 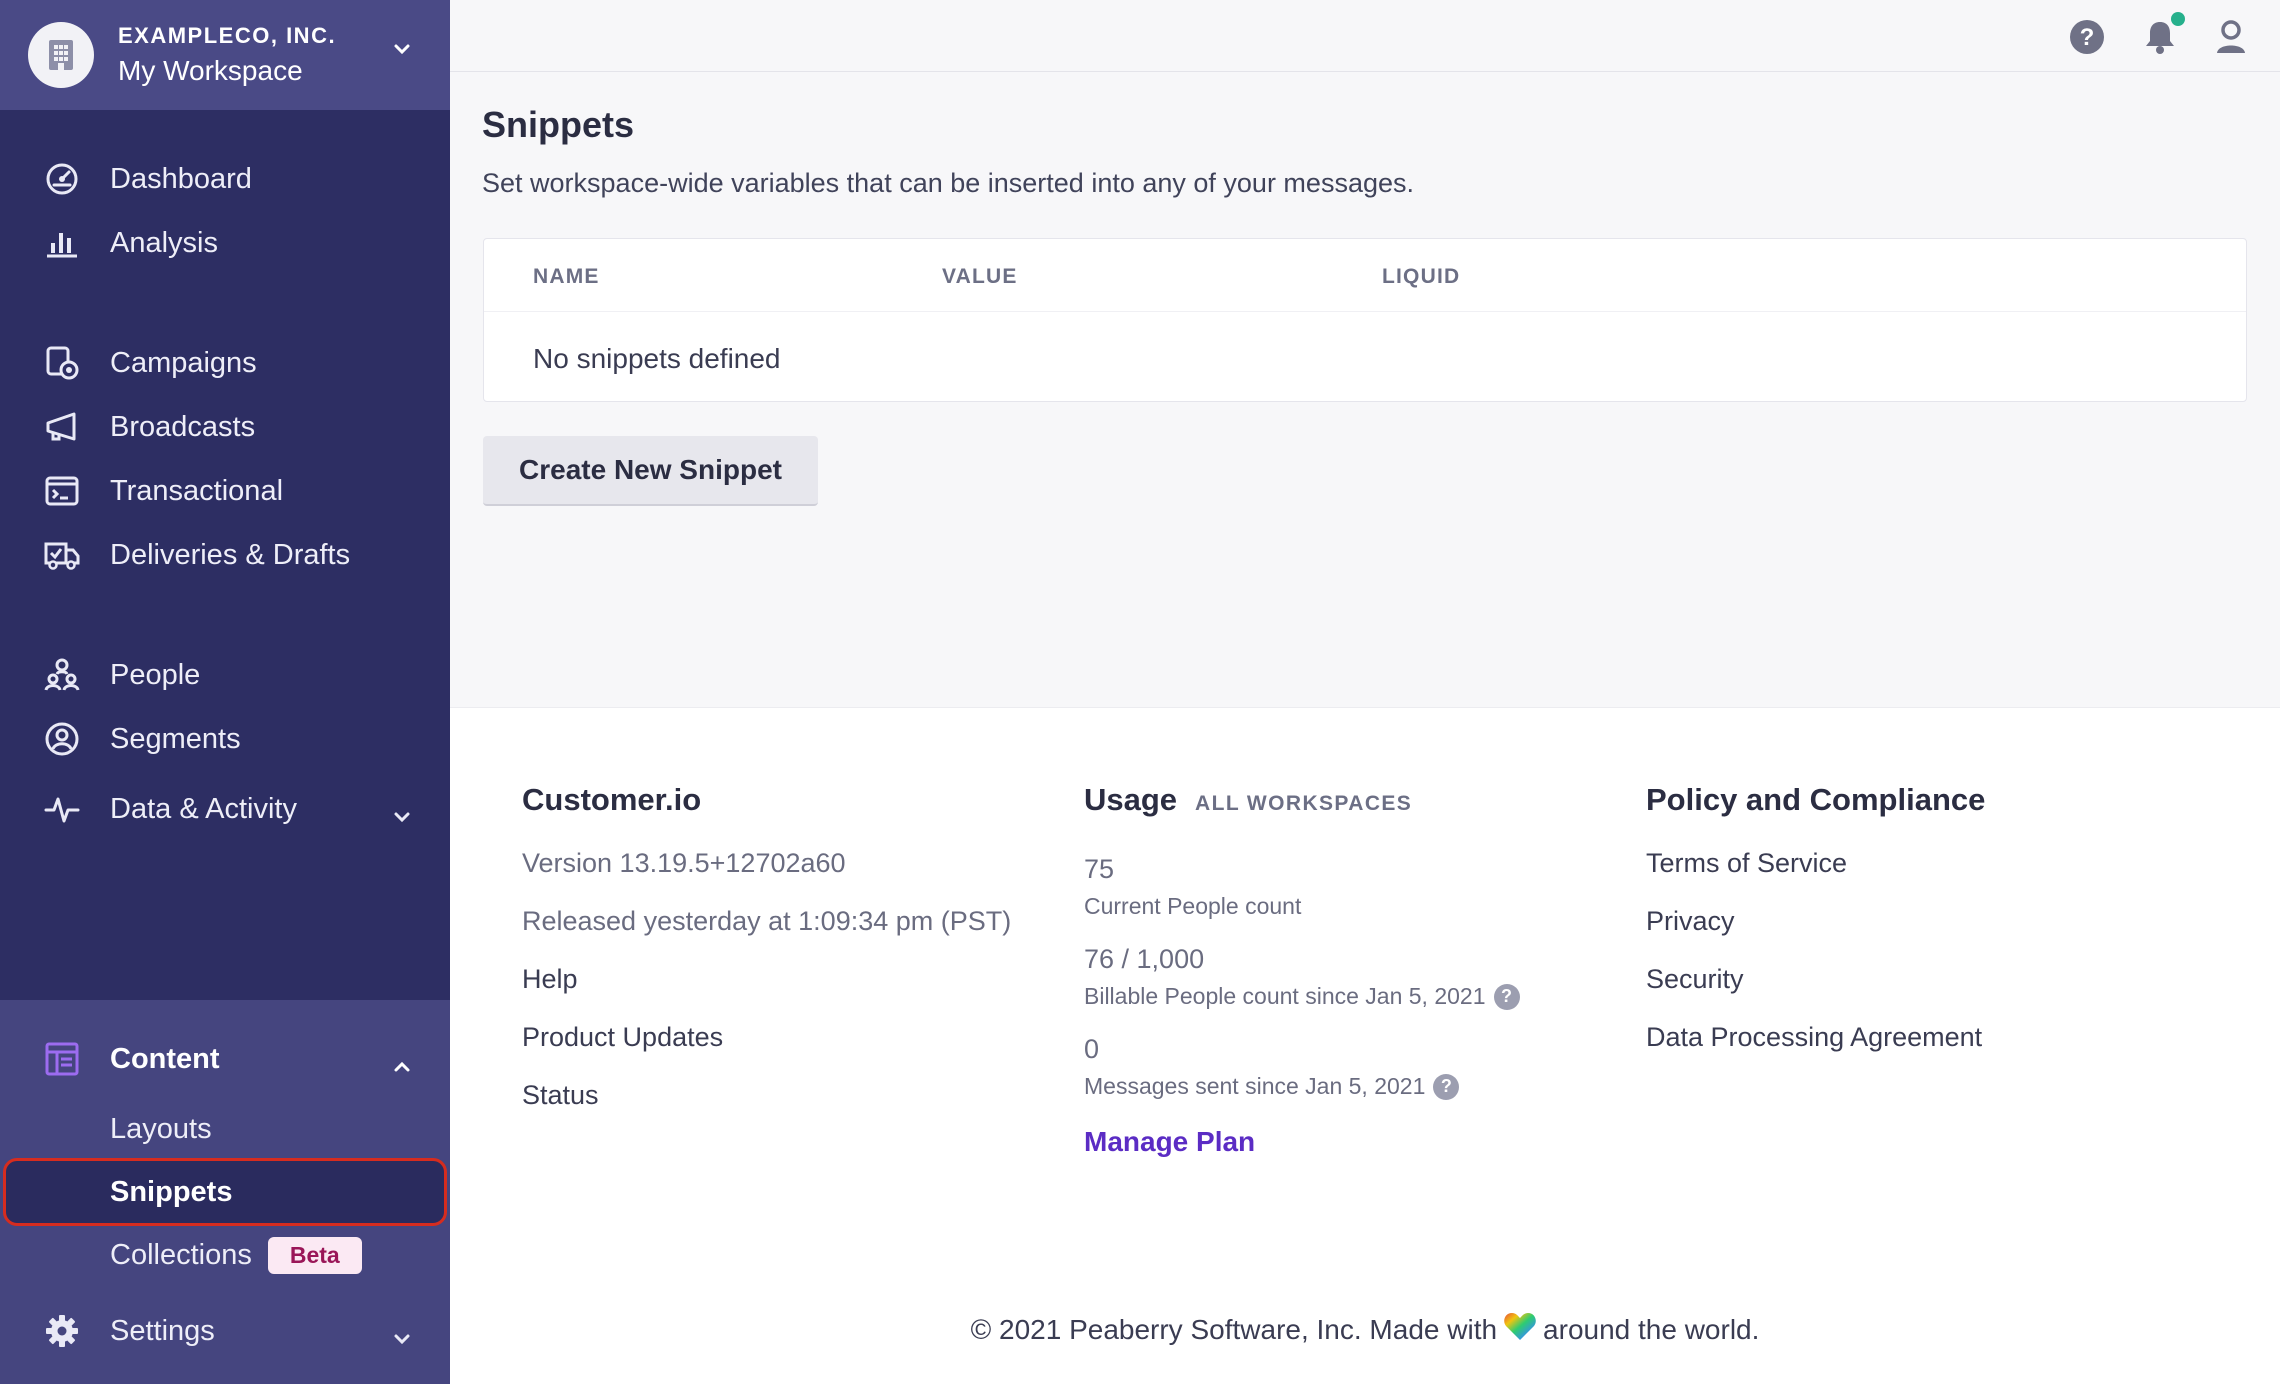 I want to click on sidebar-item-data-activity: Data & Activity, so click(x=225, y=809).